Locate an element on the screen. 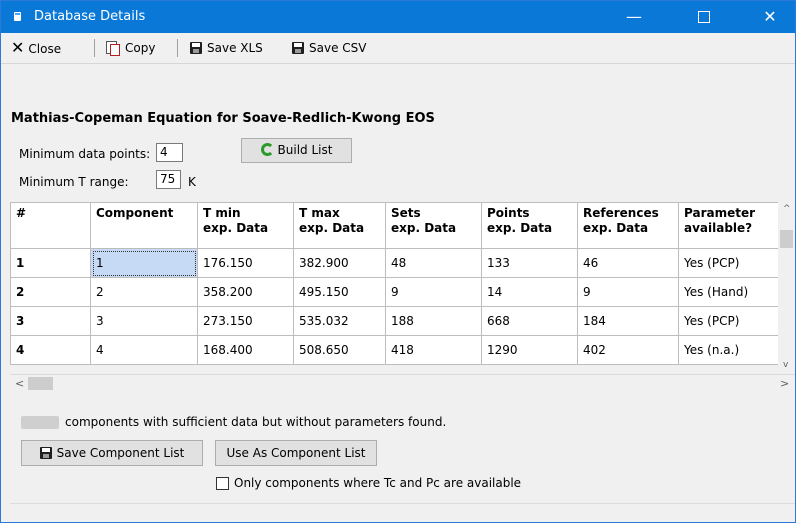  table-cell: 418 is located at coordinates (433, 350).